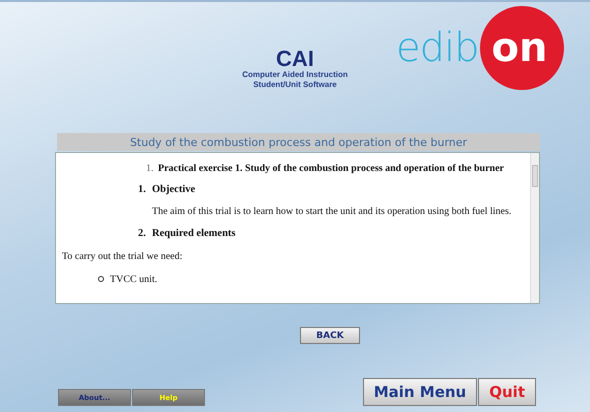 This screenshot has height=412, width=590. What do you see at coordinates (331, 168) in the screenshot?
I see `section-heading: Practical exercise 1. Study of the combustion process and operation of the burner` at bounding box center [331, 168].